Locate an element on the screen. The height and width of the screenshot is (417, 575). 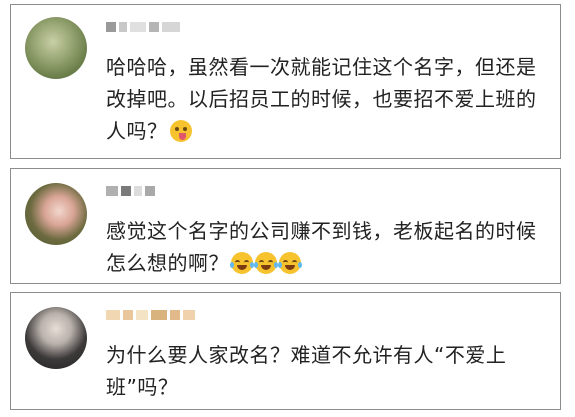
comment-text-content: 感觉这个名字的公司赚不到钱，老板起名的时候怎么想的啊？ is located at coordinates (321, 247).